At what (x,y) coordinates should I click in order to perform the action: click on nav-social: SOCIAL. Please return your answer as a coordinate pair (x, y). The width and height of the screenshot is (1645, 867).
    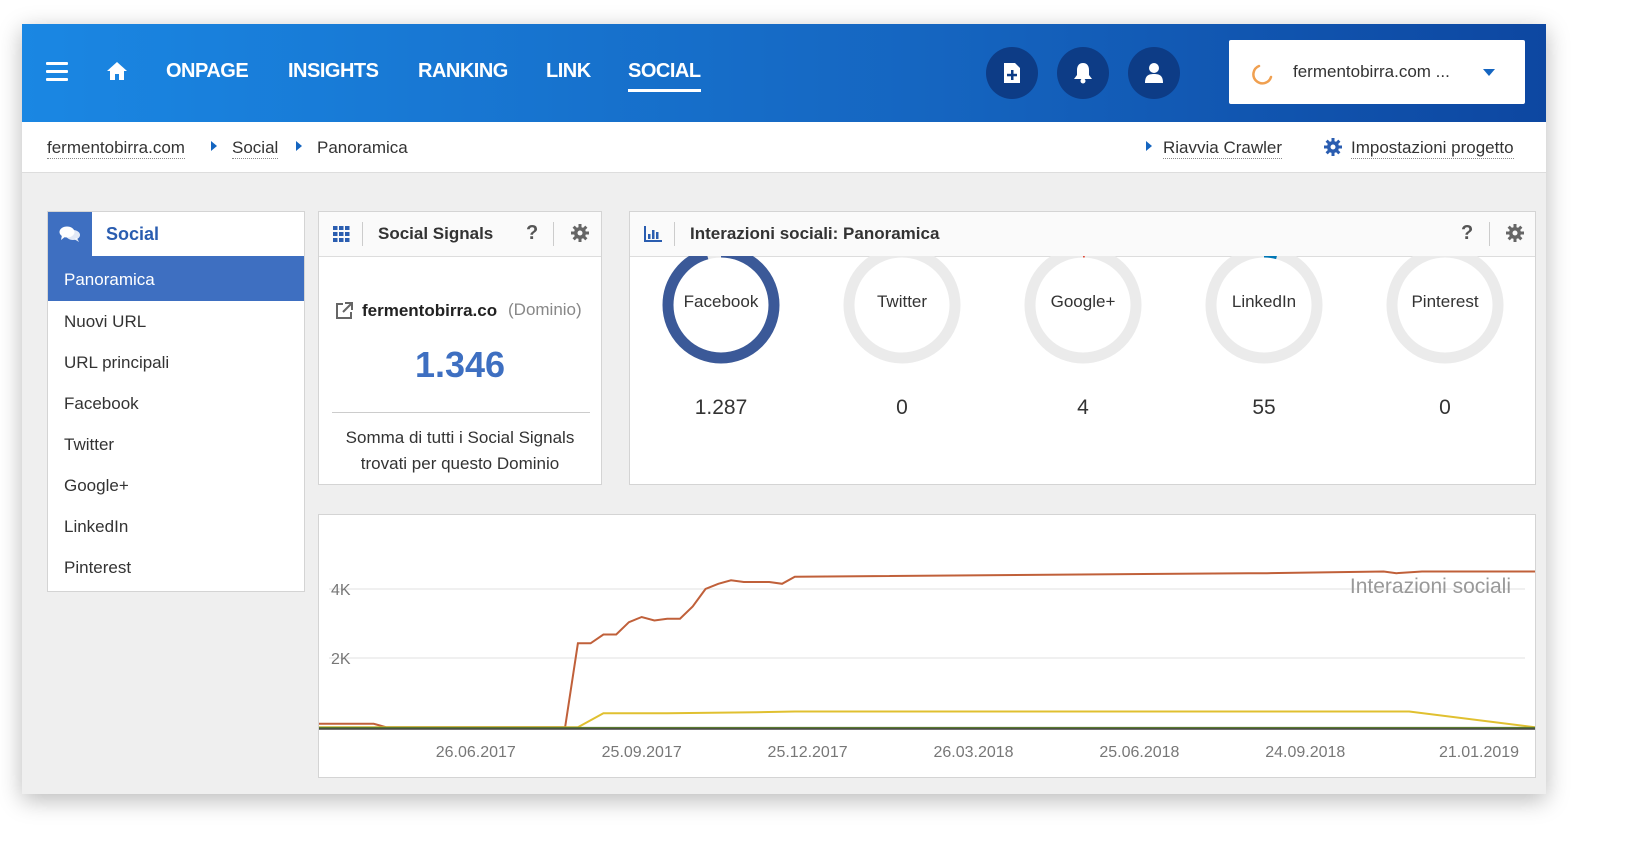
    Looking at the image, I should click on (664, 76).